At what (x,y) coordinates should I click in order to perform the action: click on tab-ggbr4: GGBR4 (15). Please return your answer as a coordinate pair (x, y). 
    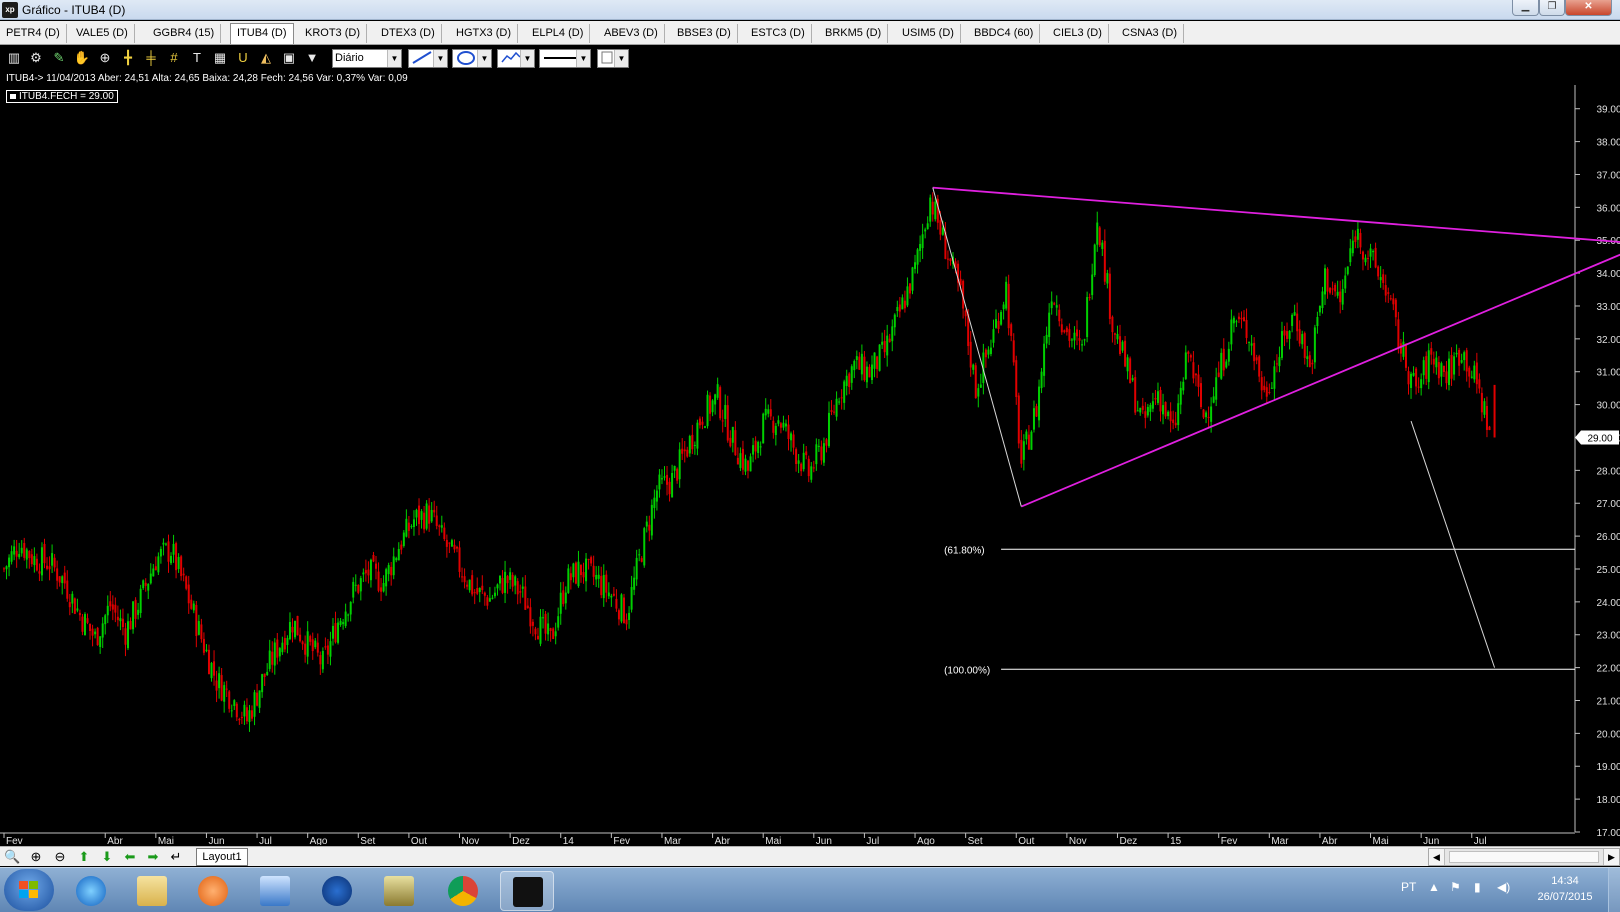
    Looking at the image, I should click on (184, 33).